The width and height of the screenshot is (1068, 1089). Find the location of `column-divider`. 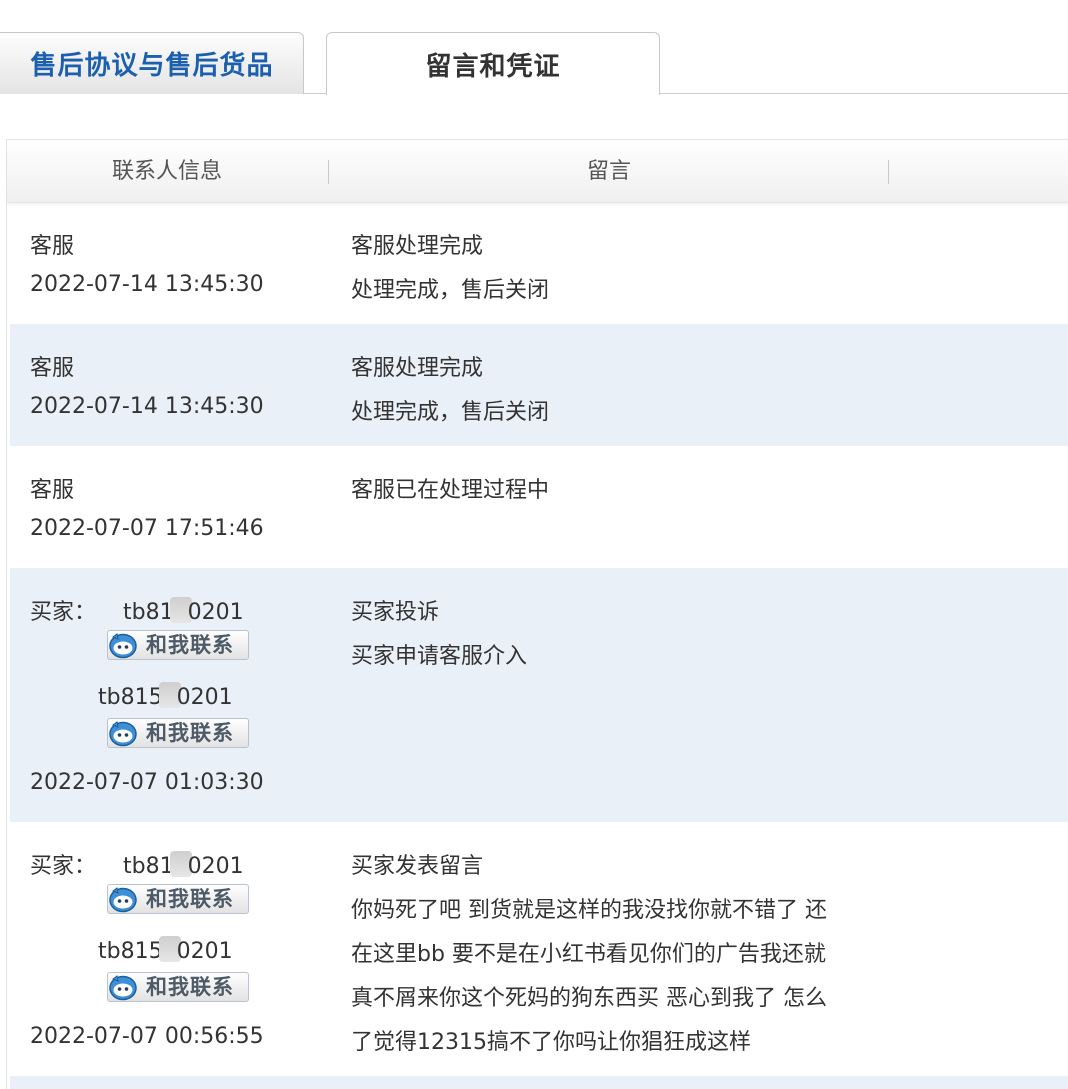

column-divider is located at coordinates (888, 172).